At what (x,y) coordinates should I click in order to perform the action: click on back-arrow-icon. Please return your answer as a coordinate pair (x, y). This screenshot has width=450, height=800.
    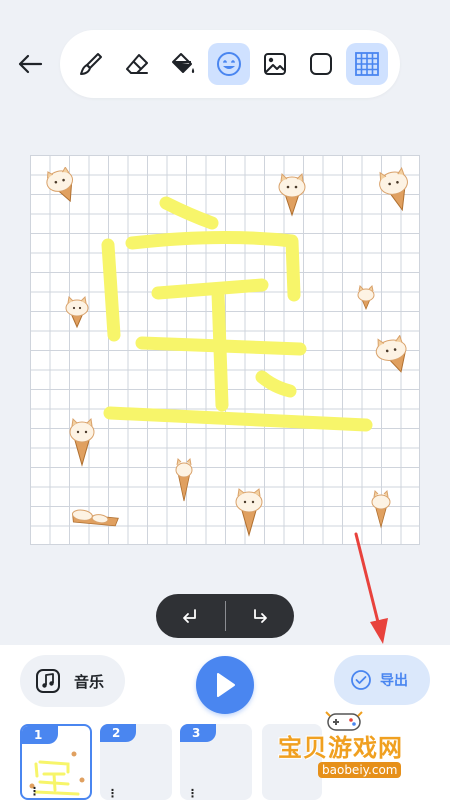
    Looking at the image, I should click on (30, 64).